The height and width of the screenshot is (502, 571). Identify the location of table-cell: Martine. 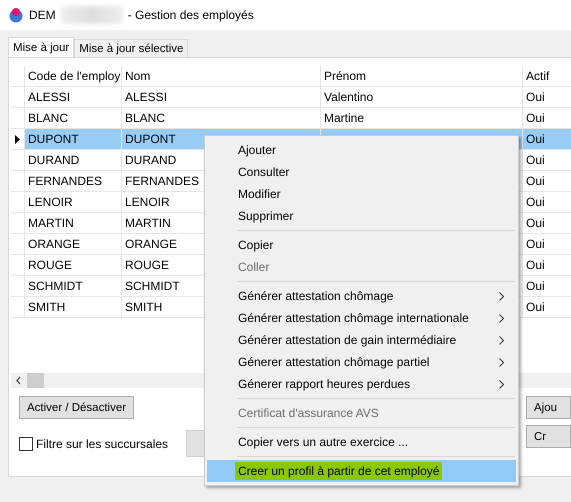
(422, 118).